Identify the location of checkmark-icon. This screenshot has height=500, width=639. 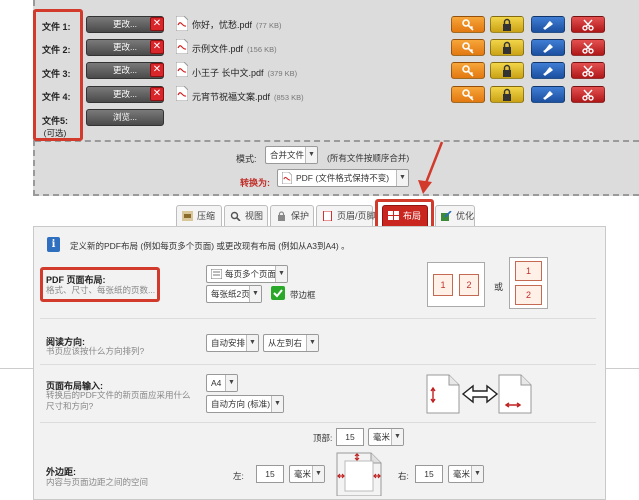
(278, 293).